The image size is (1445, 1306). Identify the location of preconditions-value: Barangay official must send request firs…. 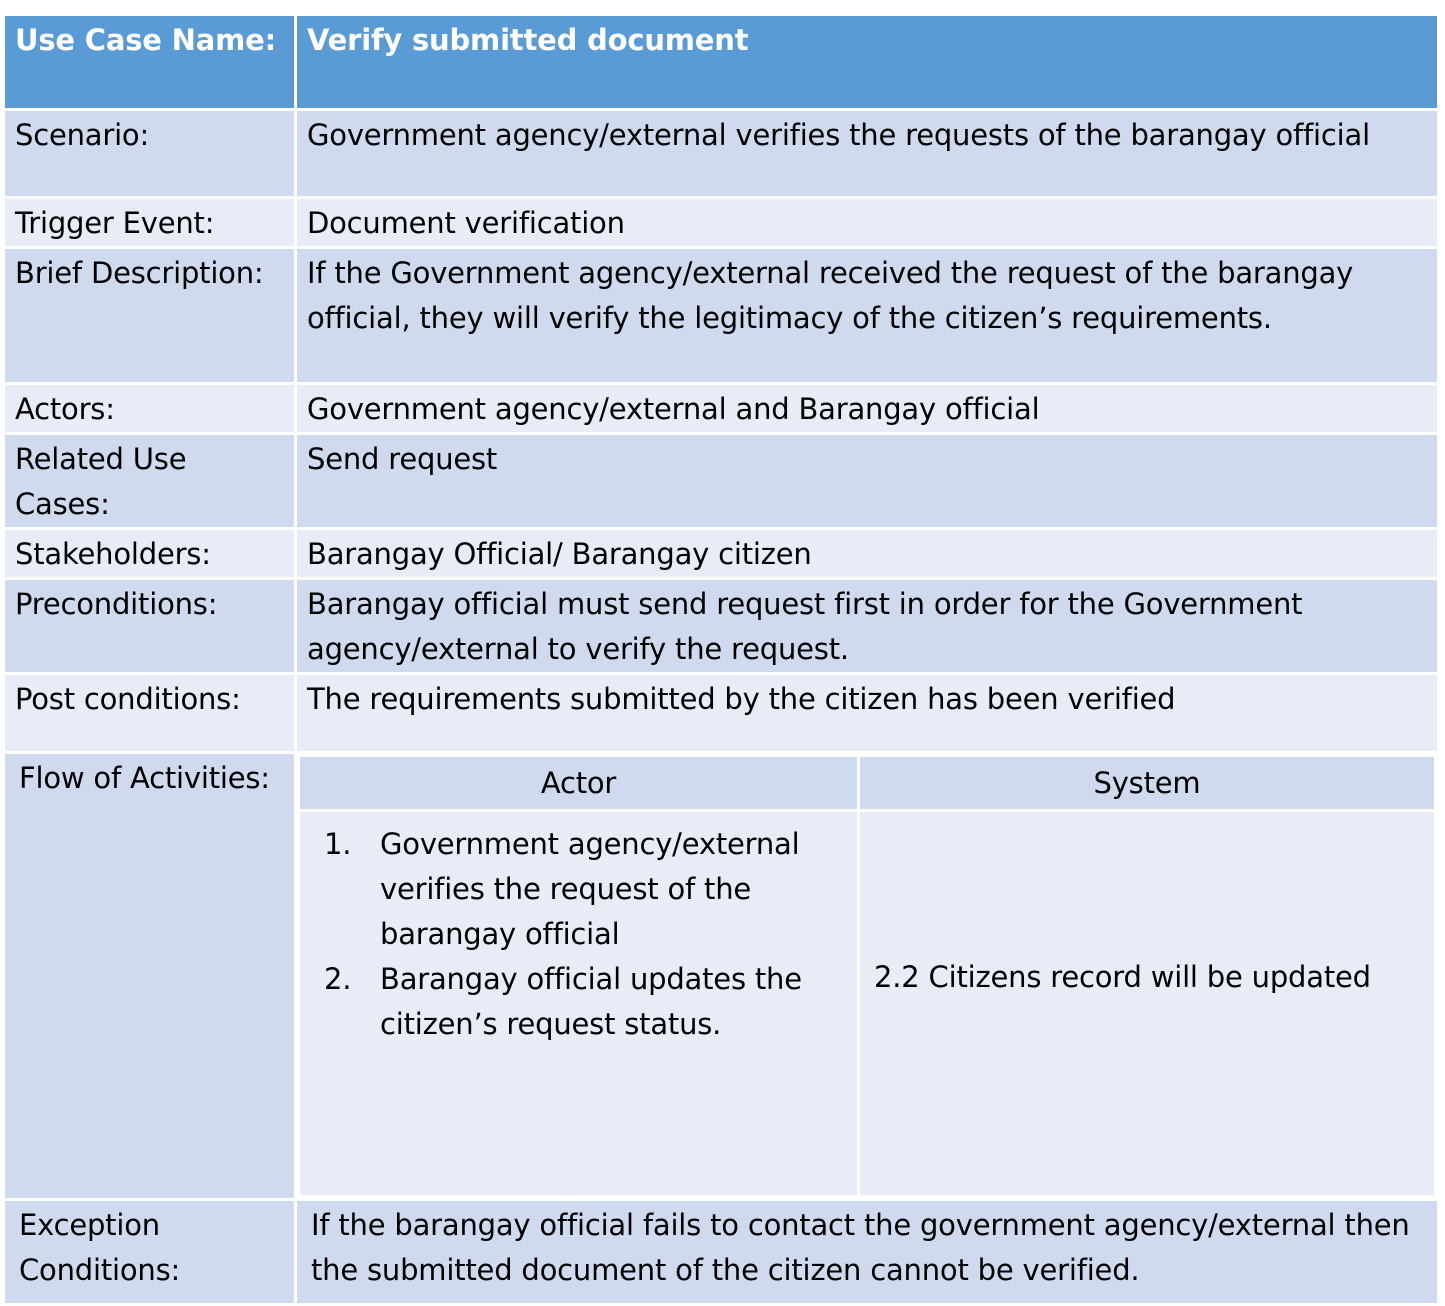
(867, 626).